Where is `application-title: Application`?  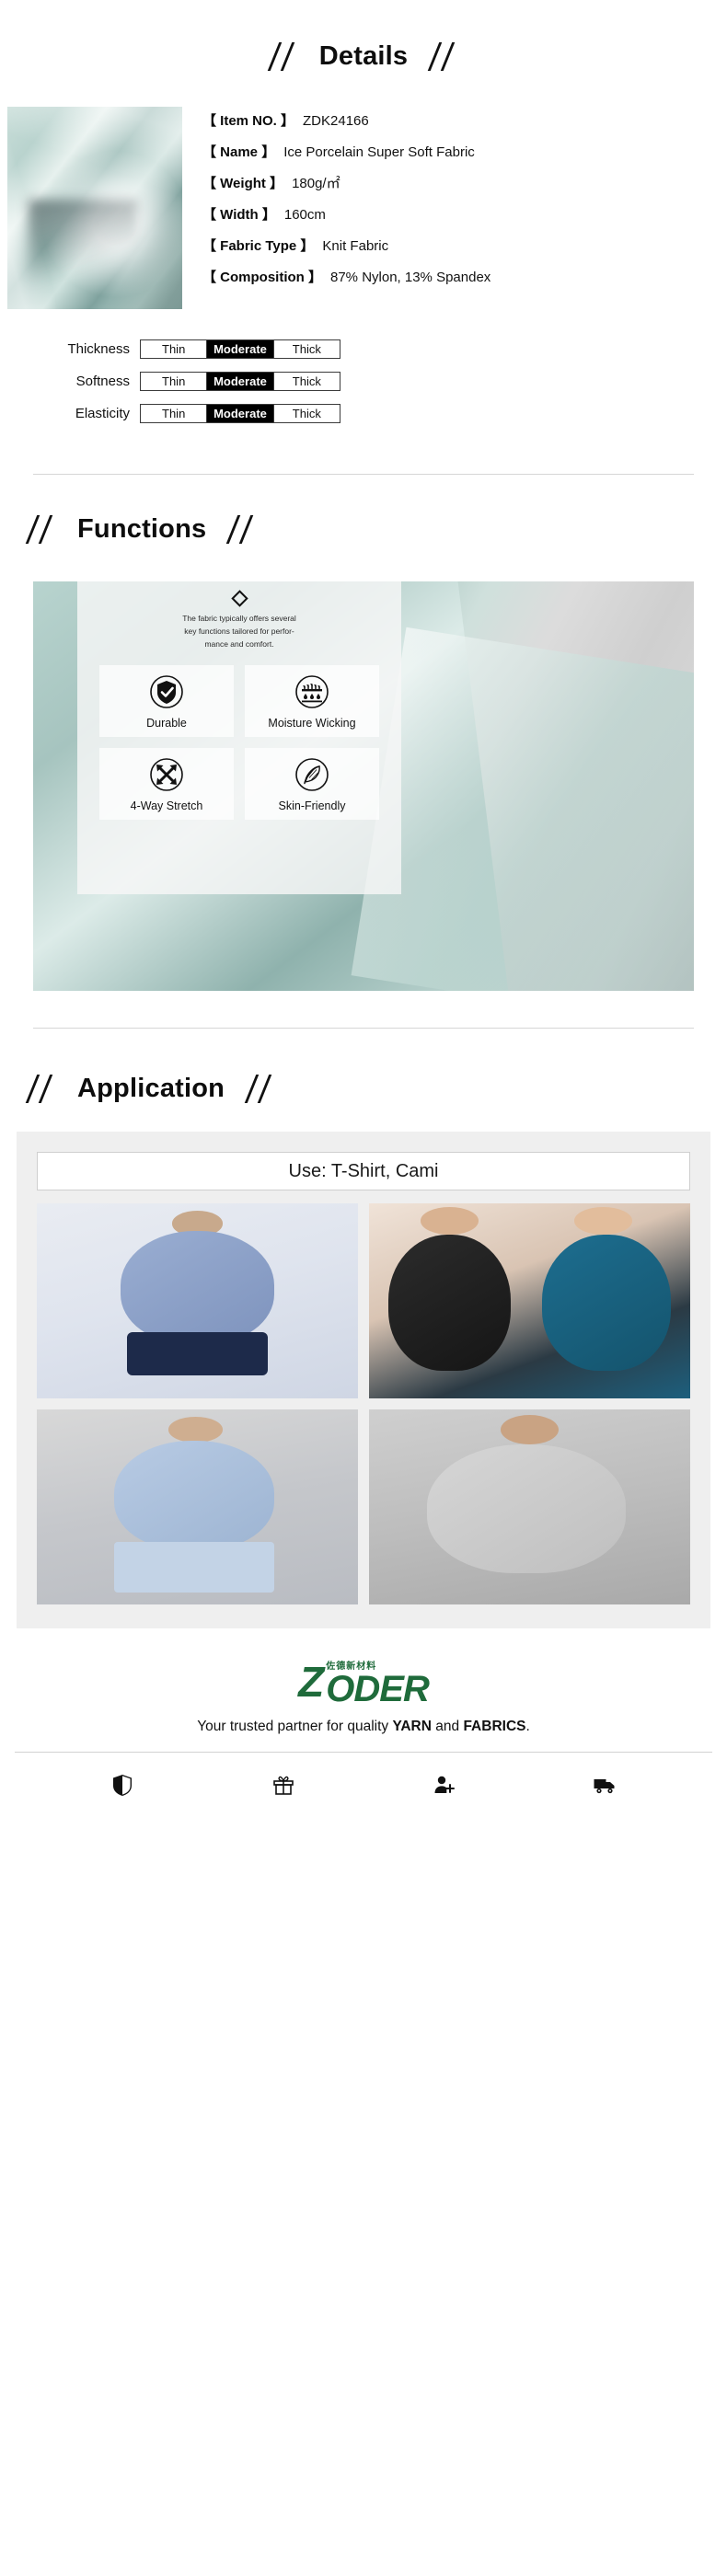
application-title: Application is located at coordinates (151, 1088).